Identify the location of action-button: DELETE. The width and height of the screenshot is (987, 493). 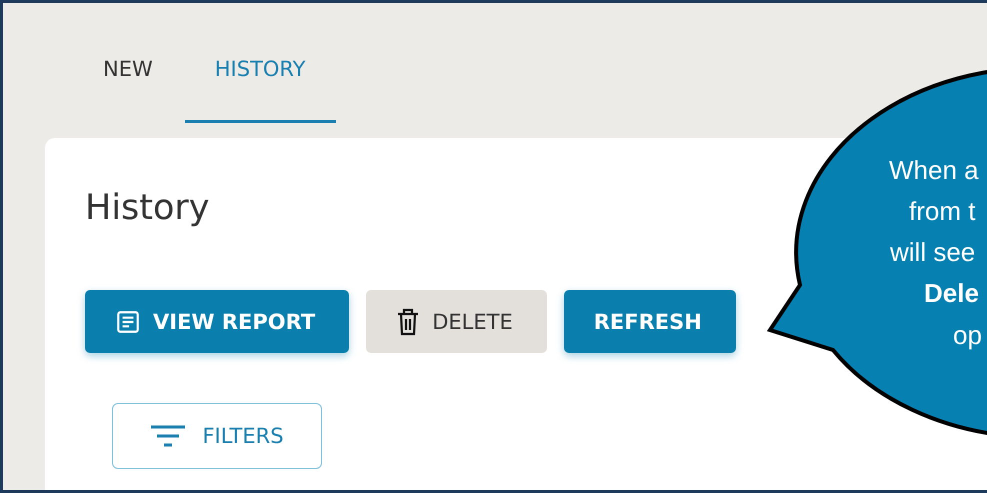
(456, 321).